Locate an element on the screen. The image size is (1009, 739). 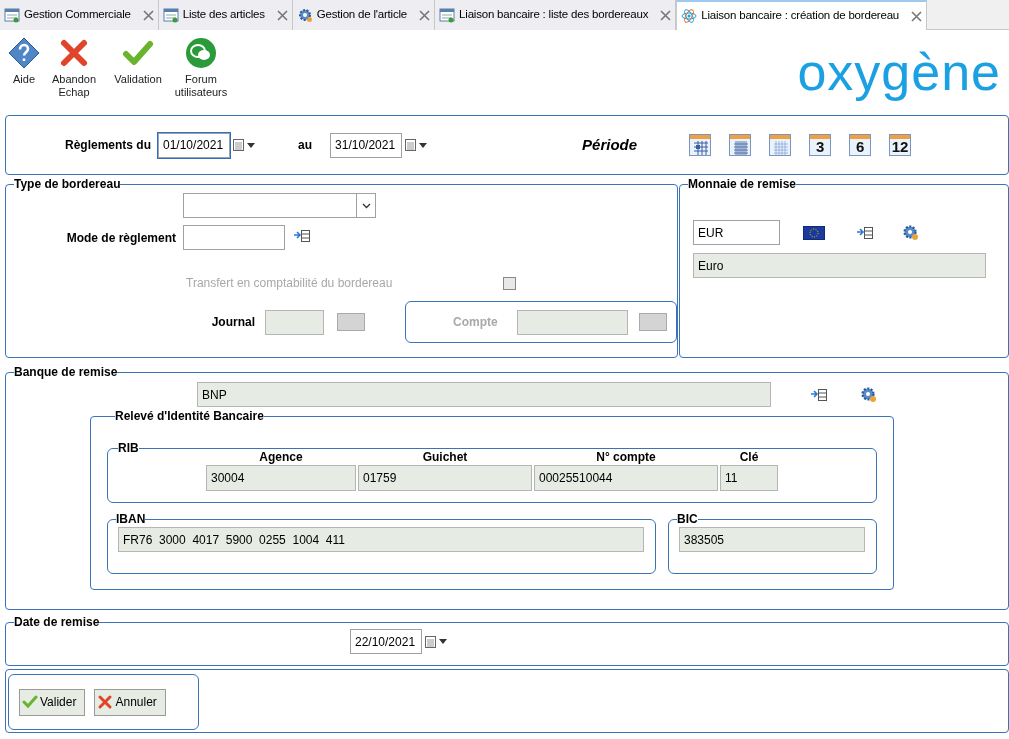
input-field: FR76 3000 4017 5900 0255 1004 411 is located at coordinates (381, 539).